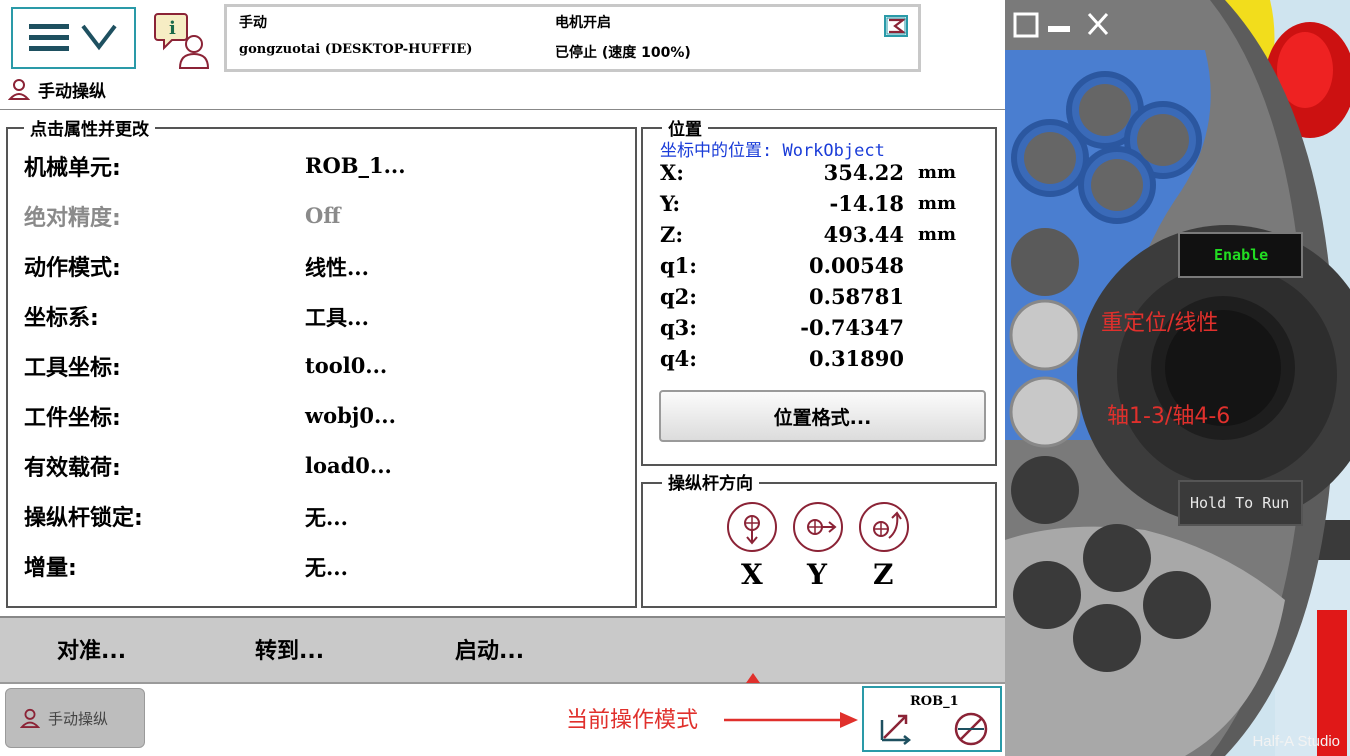 This screenshot has width=1350, height=756. Describe the element at coordinates (679, 327) in the screenshot. I see `position-key: q3:` at that location.